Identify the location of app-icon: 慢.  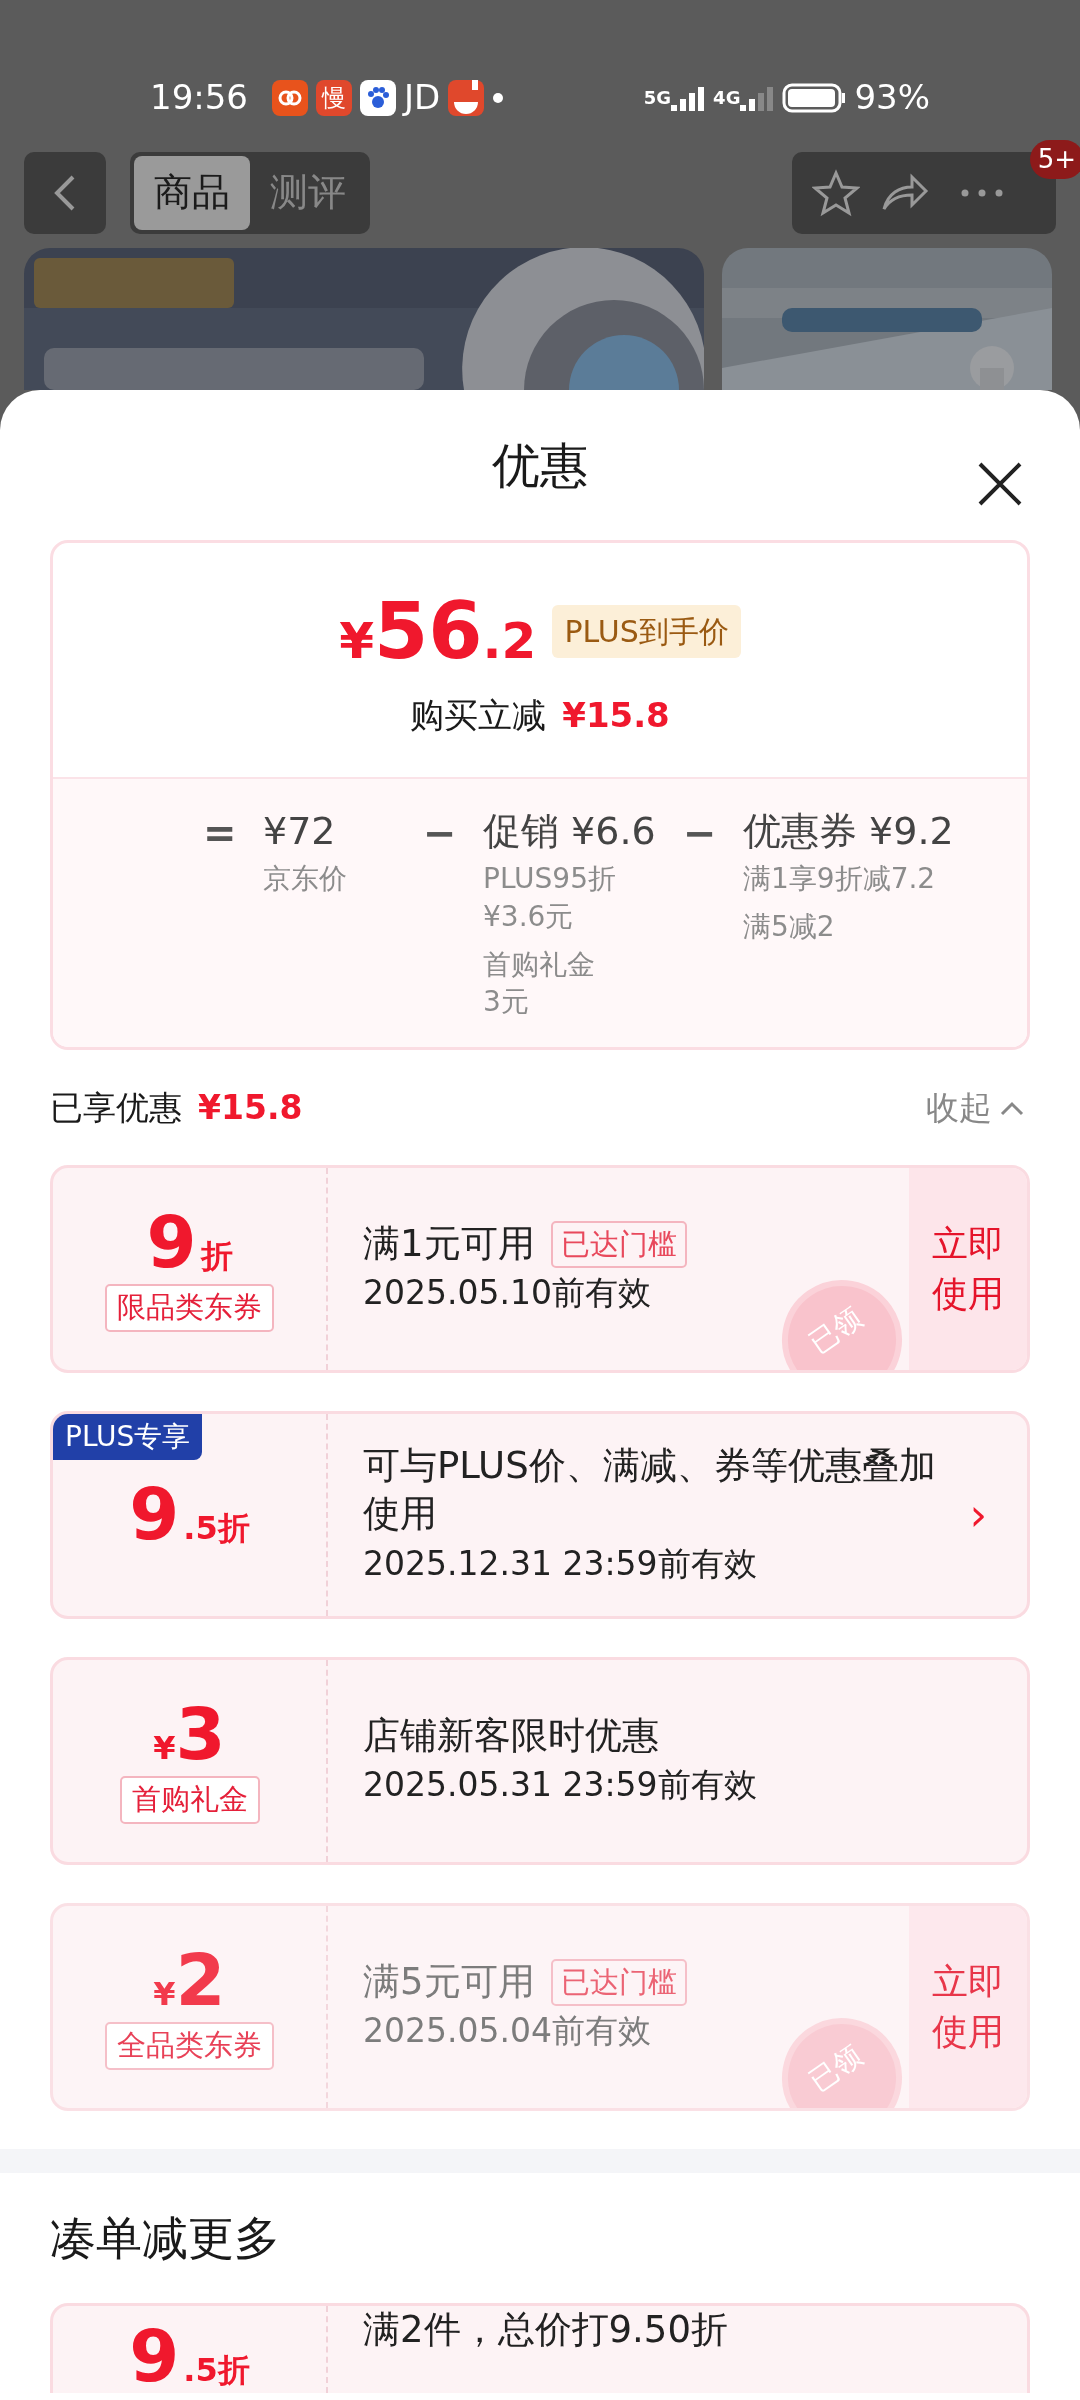
(334, 97).